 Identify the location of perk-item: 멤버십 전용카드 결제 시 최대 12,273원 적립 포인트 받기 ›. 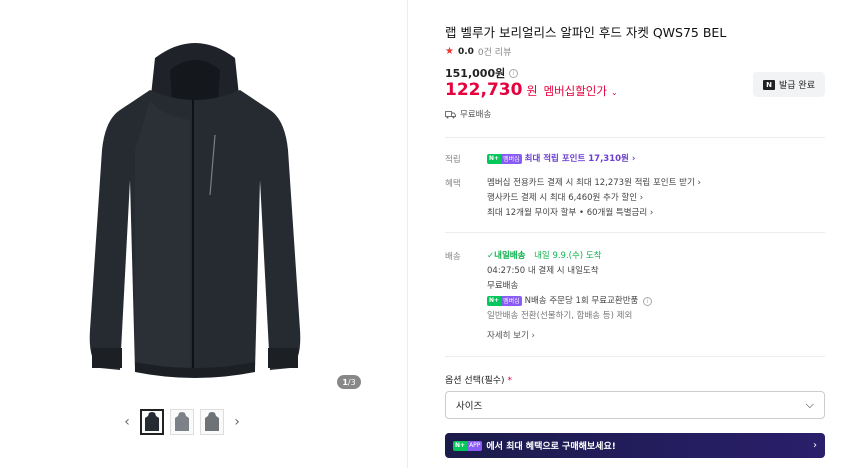
(594, 182).